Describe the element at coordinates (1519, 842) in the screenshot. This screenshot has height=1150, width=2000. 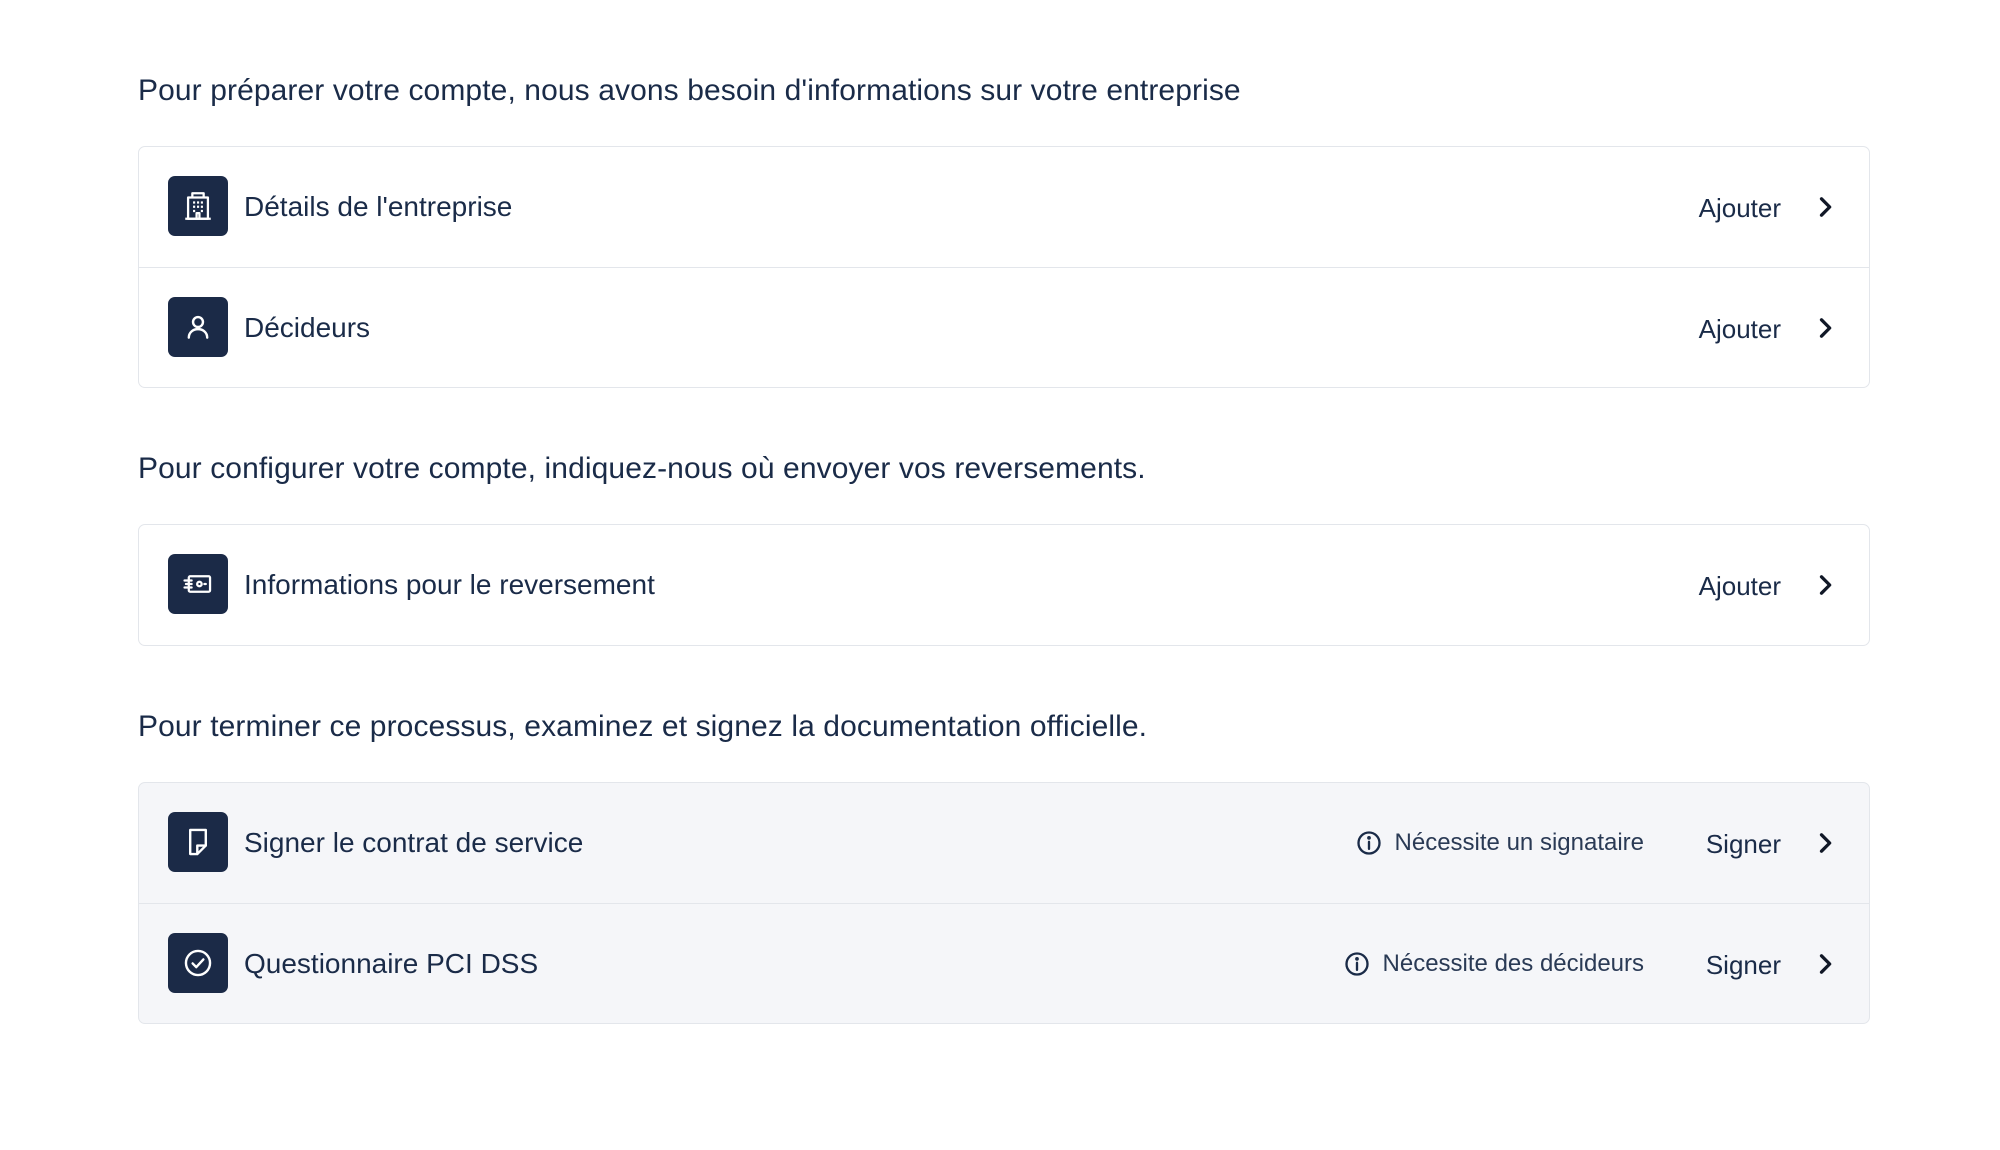
I see `requirement-text: Nécessite un signataire` at that location.